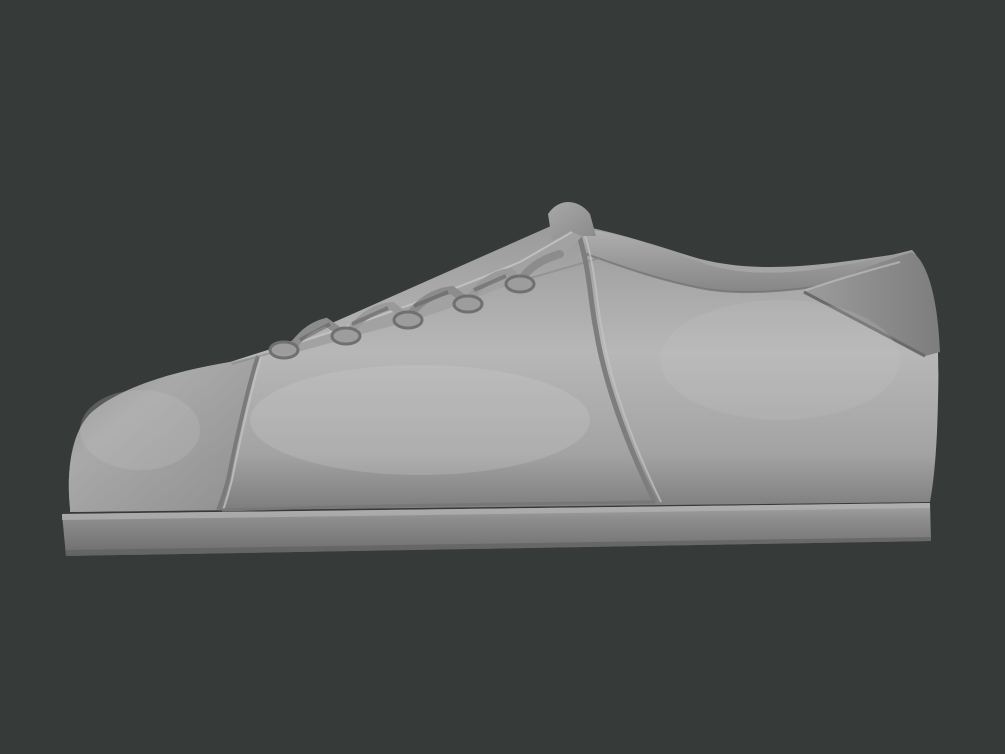  What do you see at coordinates (496, 529) in the screenshot?
I see `sole` at bounding box center [496, 529].